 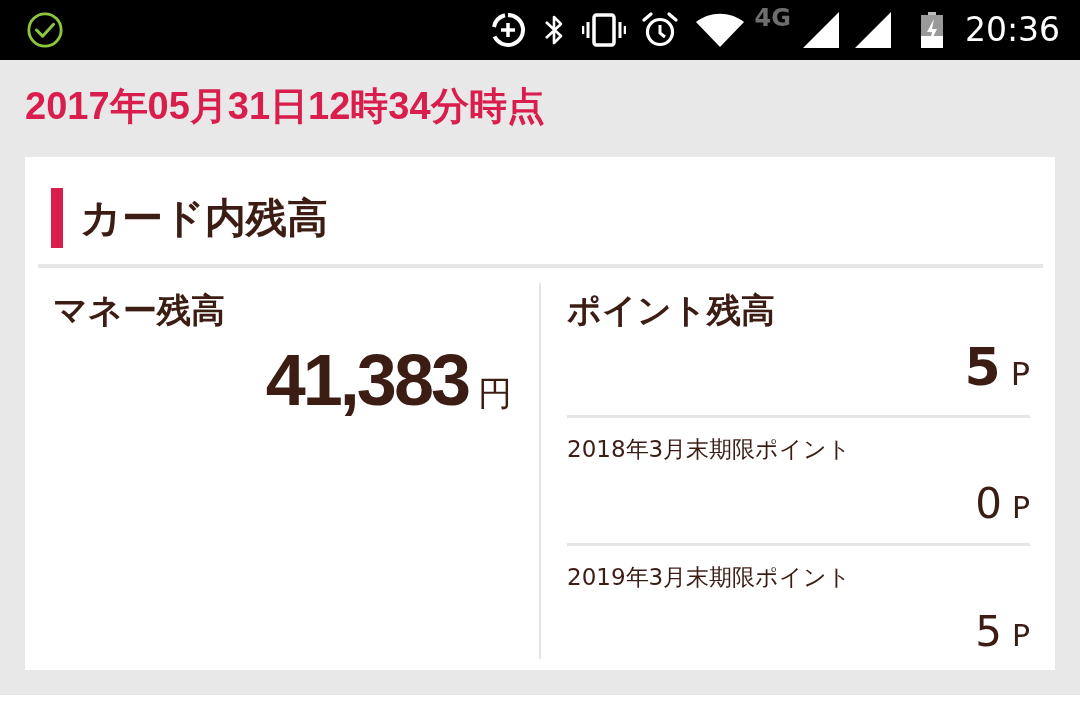 I want to click on data-saver-icon, so click(x=508, y=30).